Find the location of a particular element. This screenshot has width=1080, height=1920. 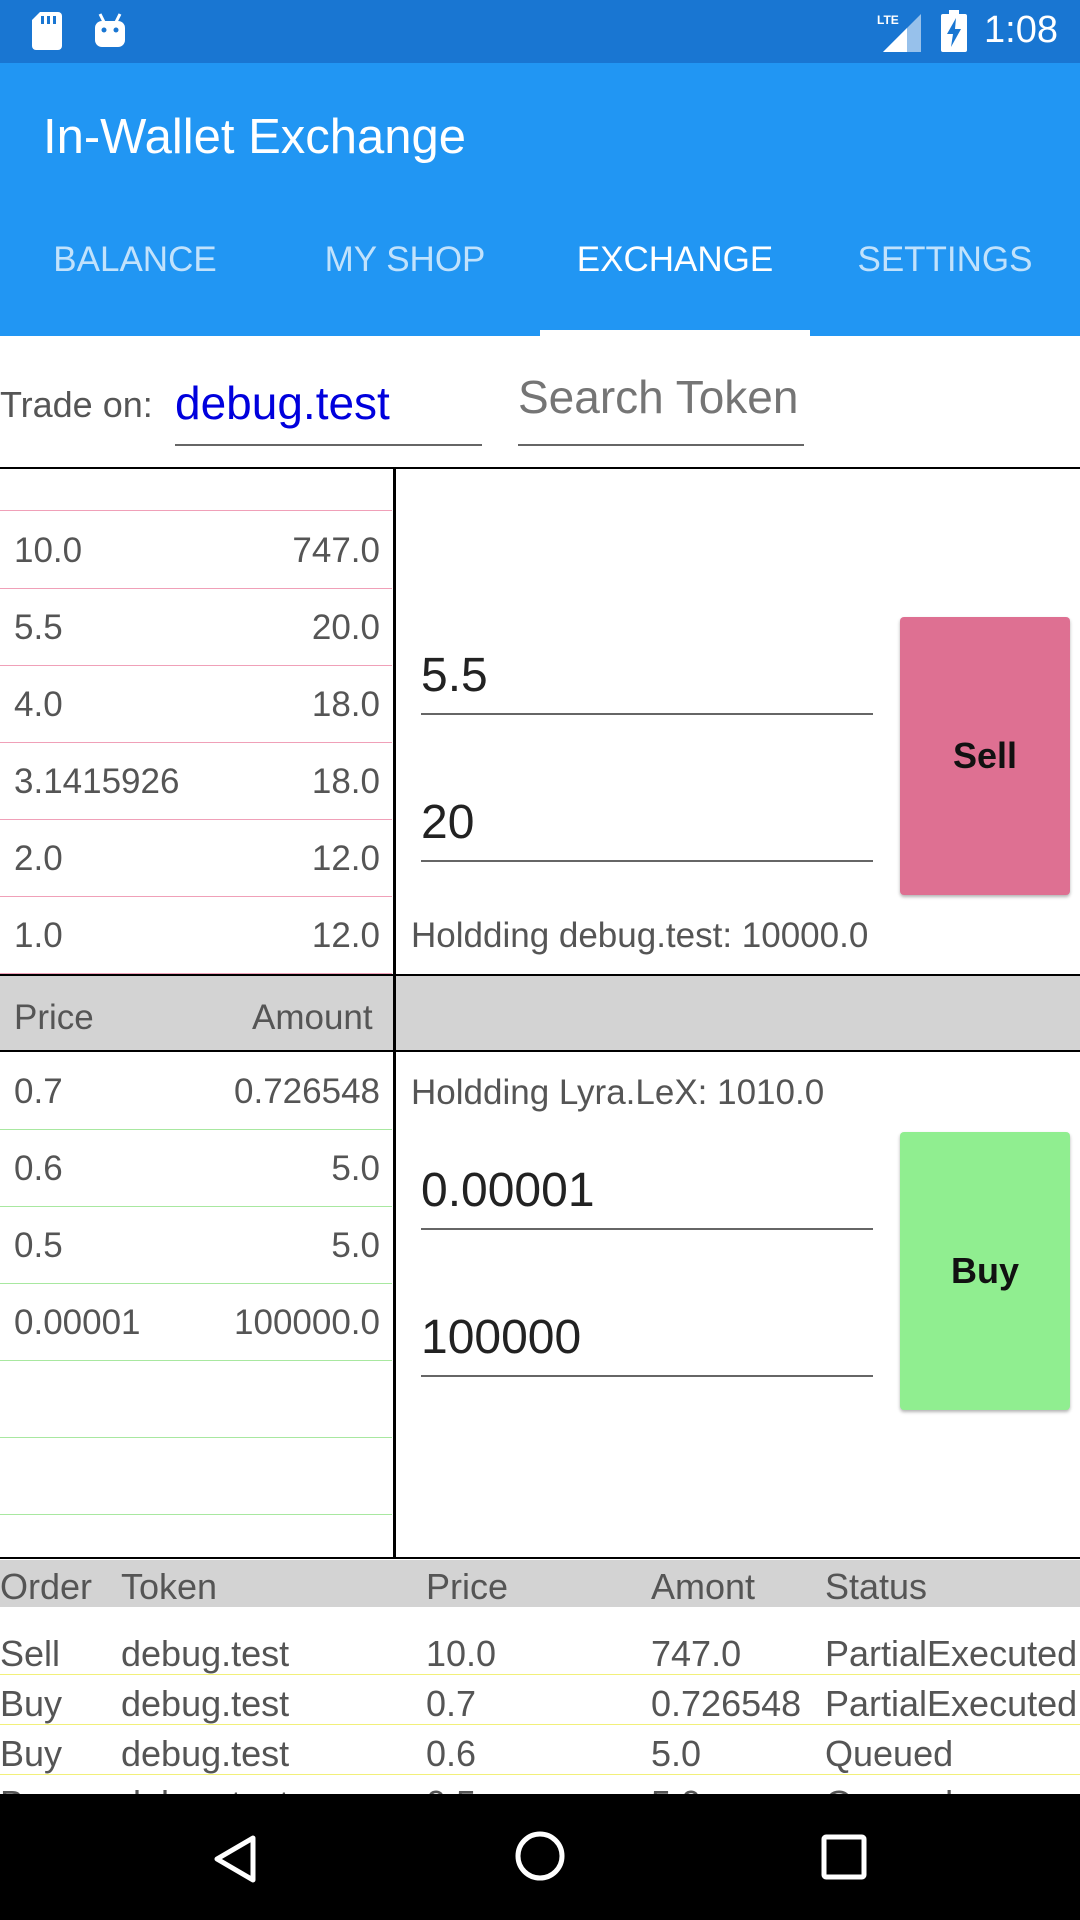

buy-price-input is located at coordinates (647, 1196).